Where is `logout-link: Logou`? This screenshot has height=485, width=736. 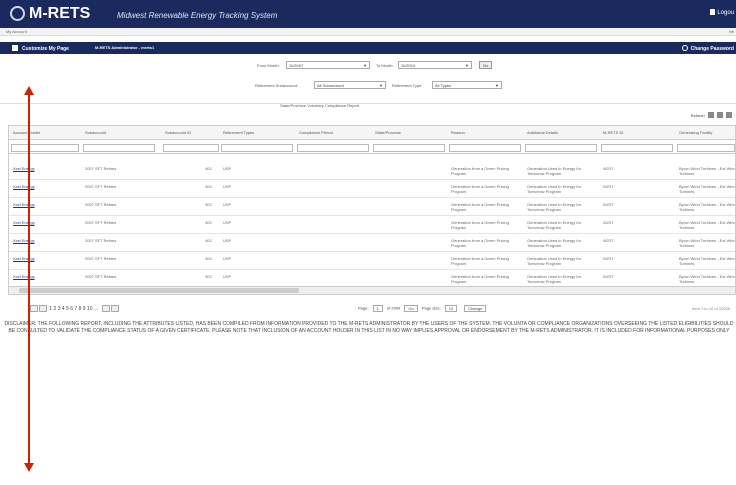 logout-link: Logou is located at coordinates (722, 12).